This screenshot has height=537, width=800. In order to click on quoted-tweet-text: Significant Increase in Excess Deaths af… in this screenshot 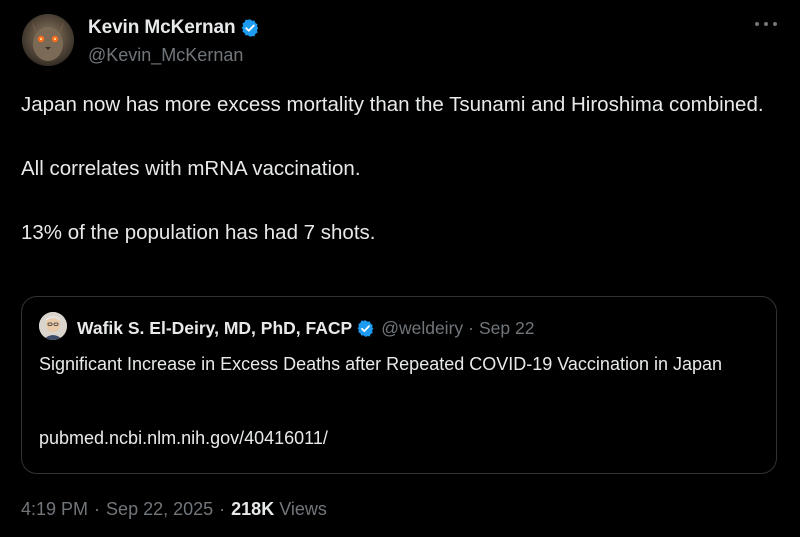, I will do `click(381, 364)`.